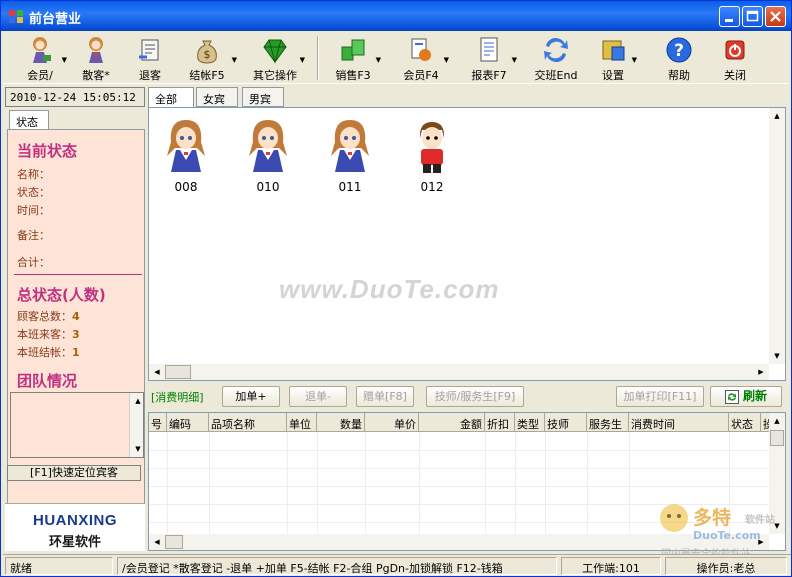 The image size is (792, 577). What do you see at coordinates (263, 97) in the screenshot?
I see `tab-male: 男宾` at bounding box center [263, 97].